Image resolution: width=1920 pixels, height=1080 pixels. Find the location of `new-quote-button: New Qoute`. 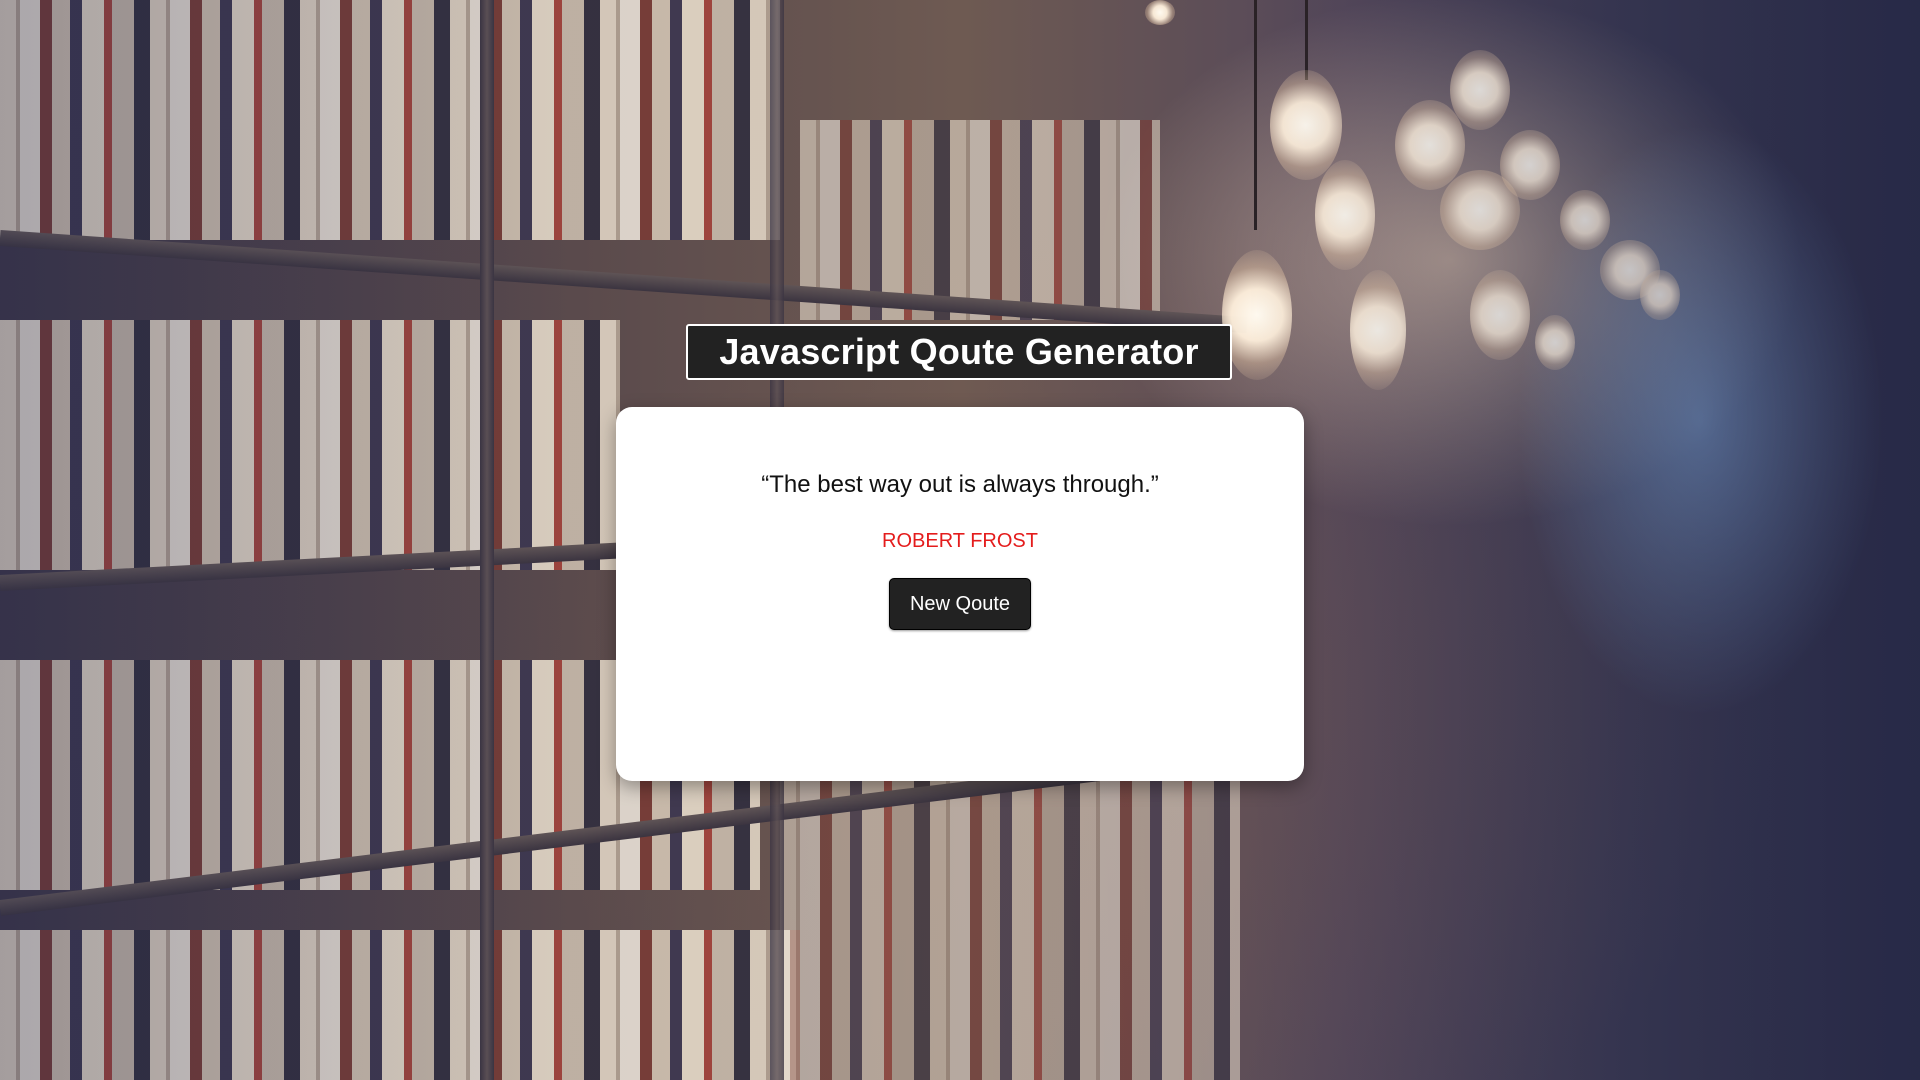

new-quote-button: New Qoute is located at coordinates (960, 604).